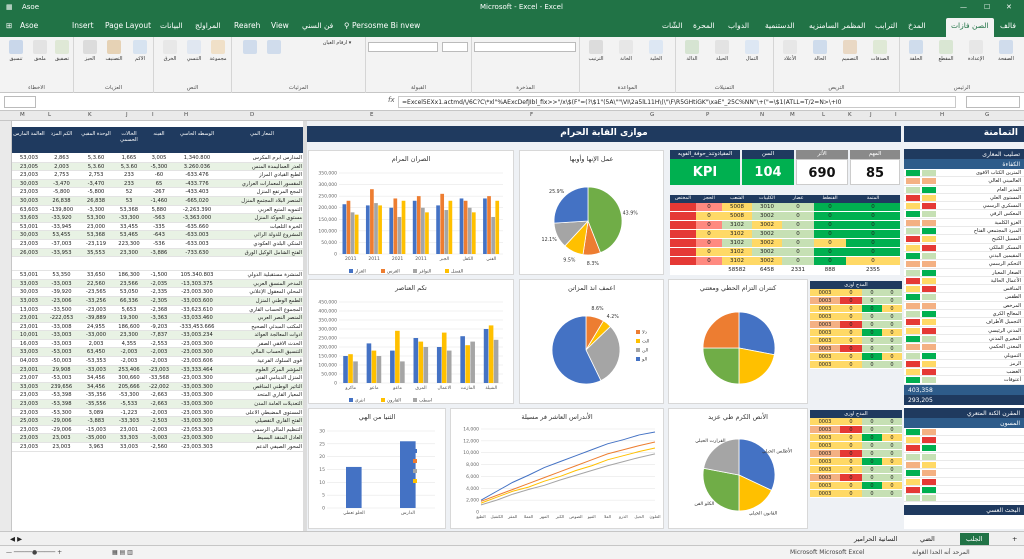 The height and width of the screenshot is (559, 1024). What do you see at coordinates (886, 25) in the screenshot?
I see `tab-format: الترابب` at bounding box center [886, 25].